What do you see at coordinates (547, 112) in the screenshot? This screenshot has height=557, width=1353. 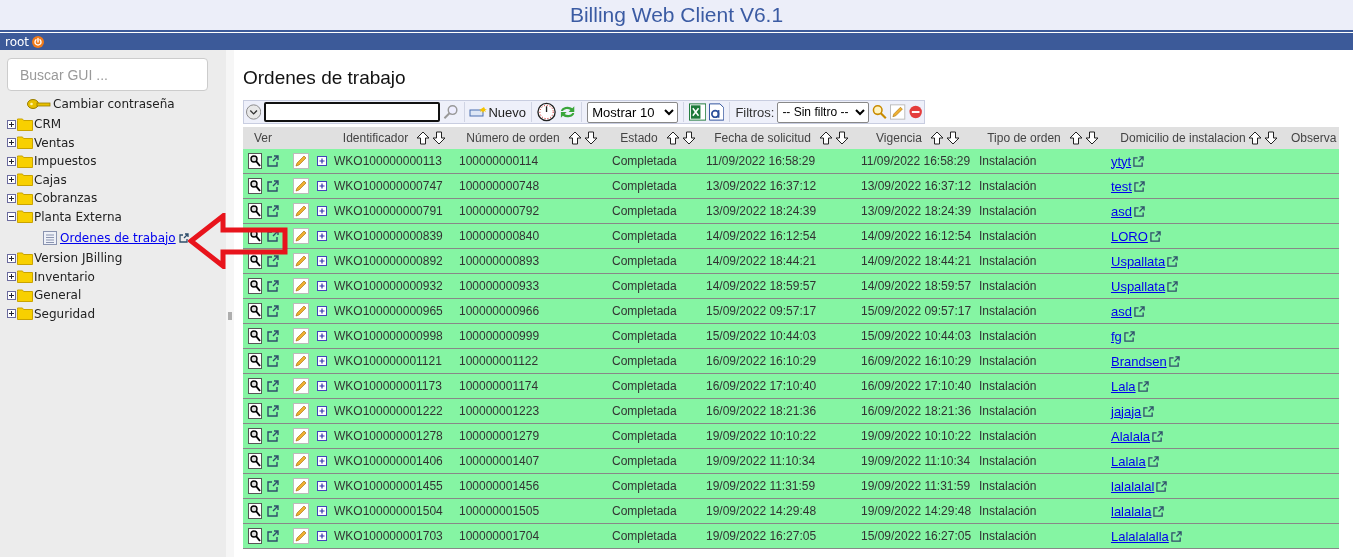 I see `clock-icon` at bounding box center [547, 112].